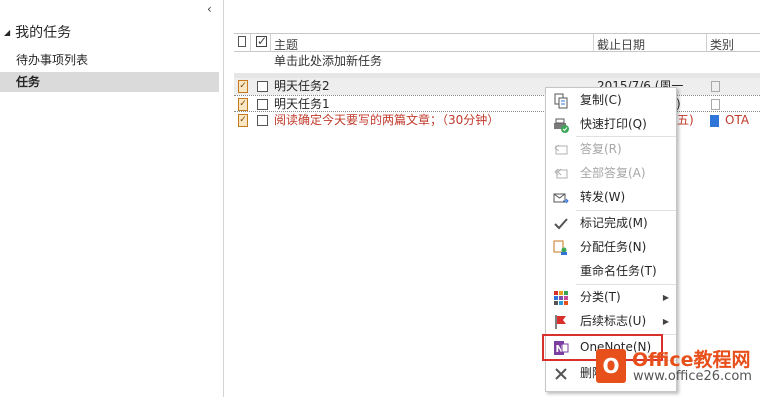  I want to click on nav-item-tasks: 任务, so click(109, 82).